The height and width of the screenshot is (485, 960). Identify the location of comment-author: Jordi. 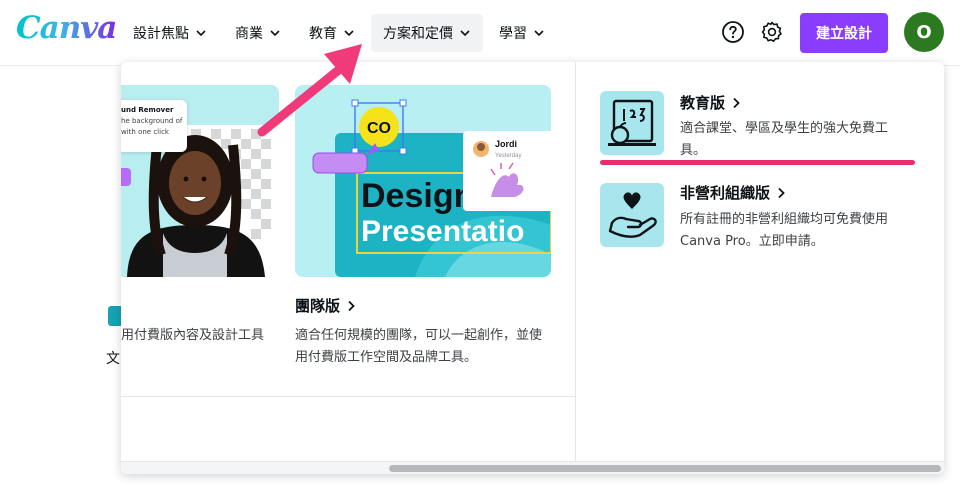
(506, 144).